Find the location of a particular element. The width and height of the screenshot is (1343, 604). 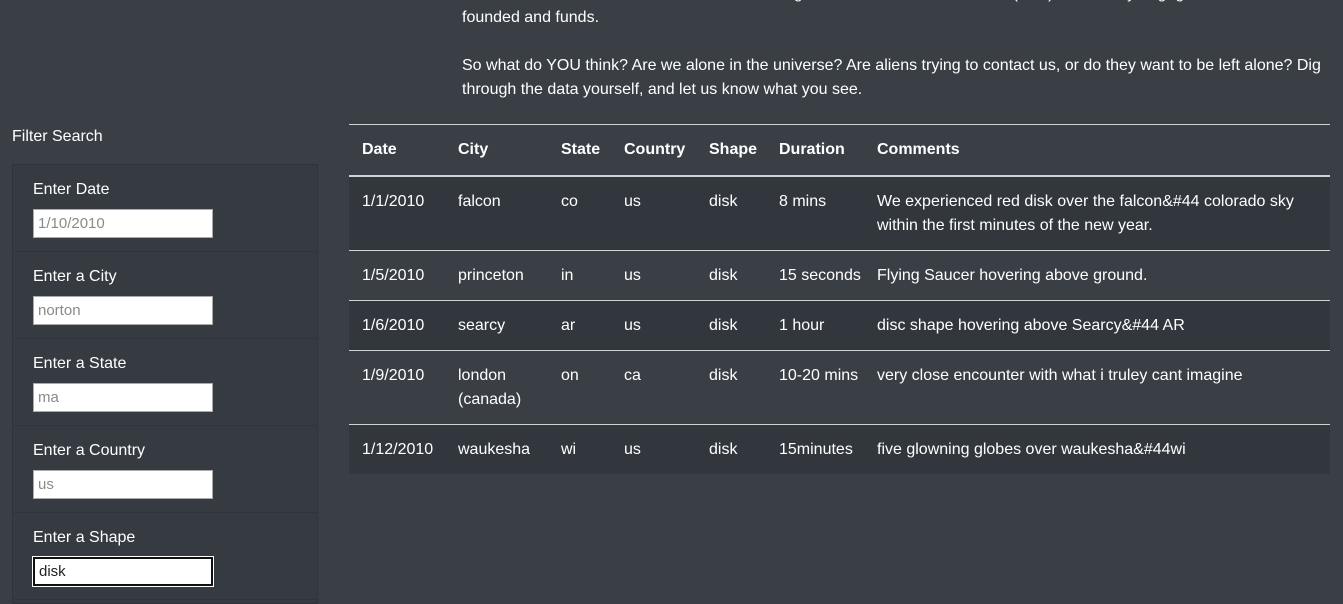

cell-duration: 15 seconds is located at coordinates (815, 275).